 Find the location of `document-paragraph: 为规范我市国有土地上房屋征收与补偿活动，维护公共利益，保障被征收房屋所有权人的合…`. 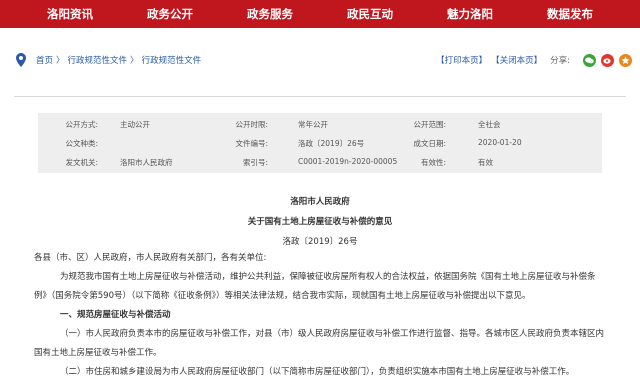

document-paragraph: 为规范我市国有土地上房屋征收与补偿活动，维护公共利益，保障被征收房屋所有权人的合… is located at coordinates (328, 277).